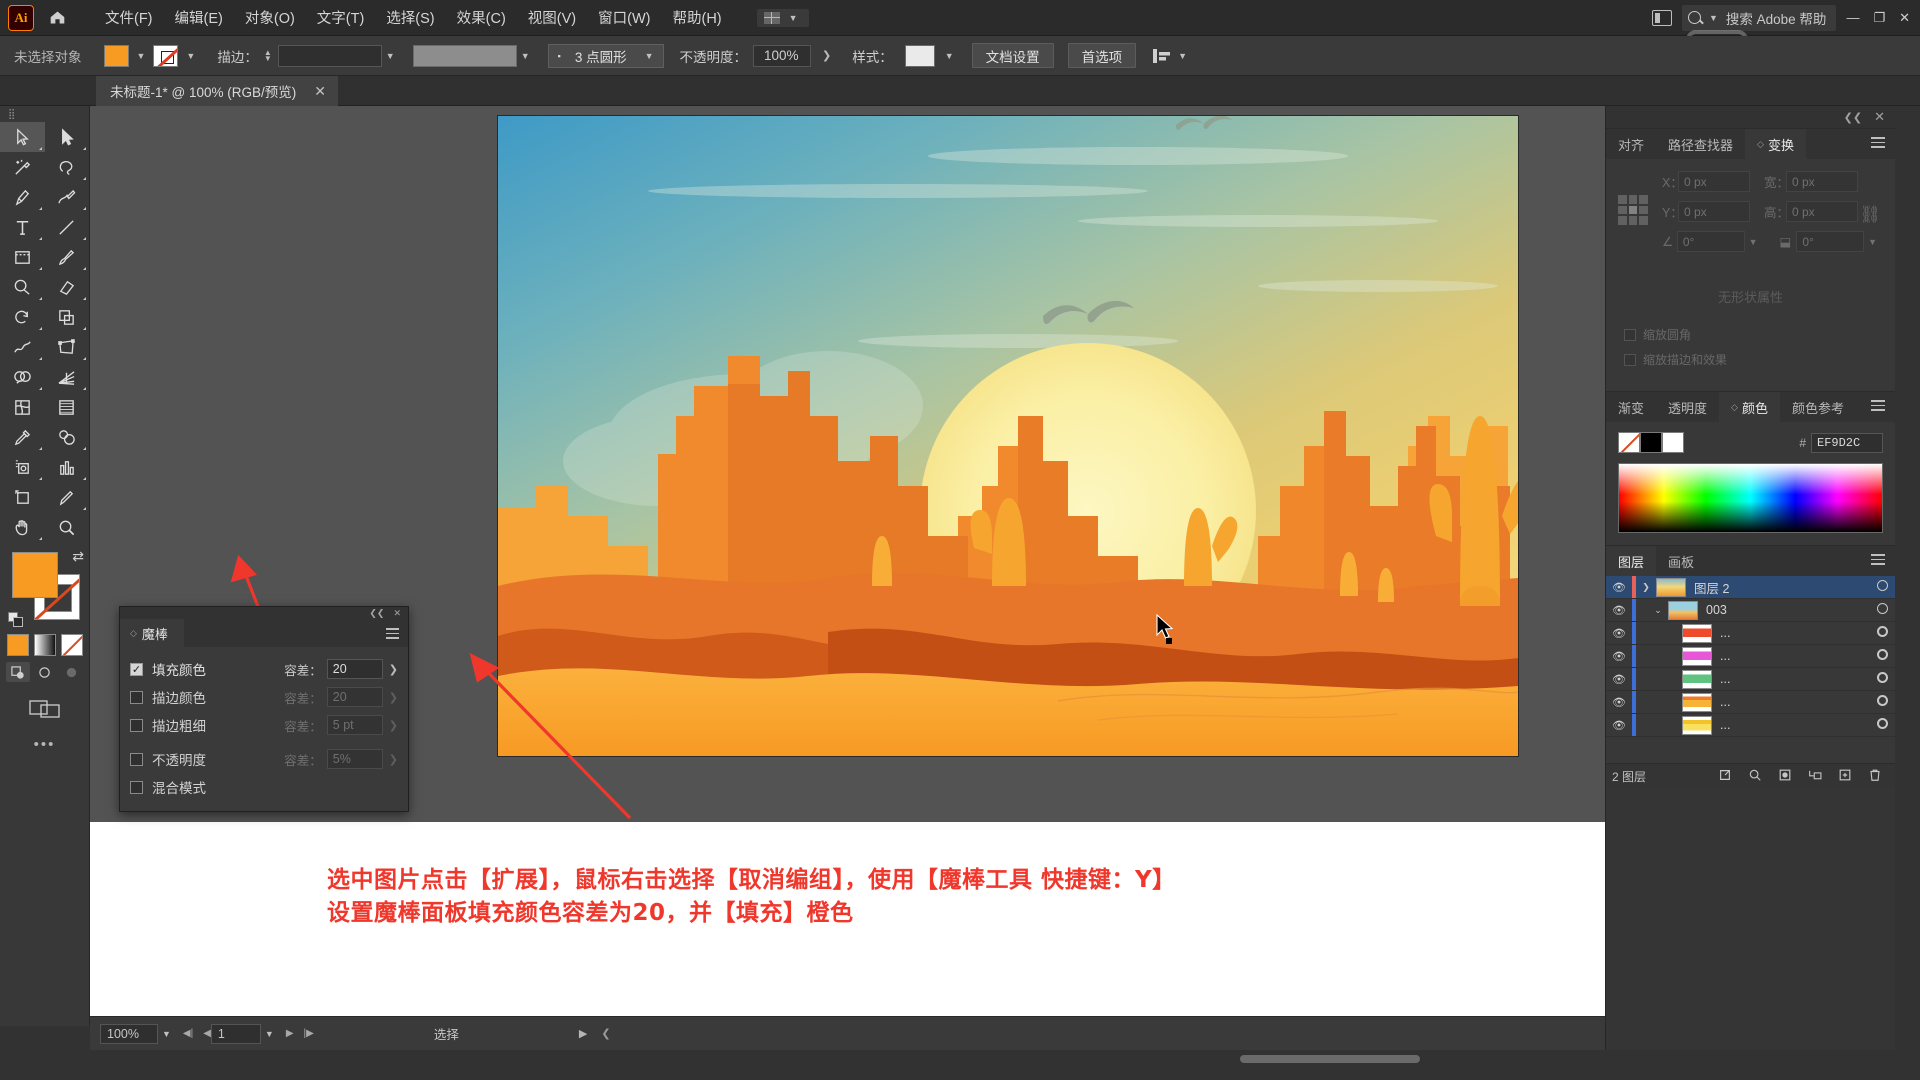 This screenshot has width=1920, height=1080. What do you see at coordinates (1631, 407) in the screenshot?
I see `tab-gradient: 渐变` at bounding box center [1631, 407].